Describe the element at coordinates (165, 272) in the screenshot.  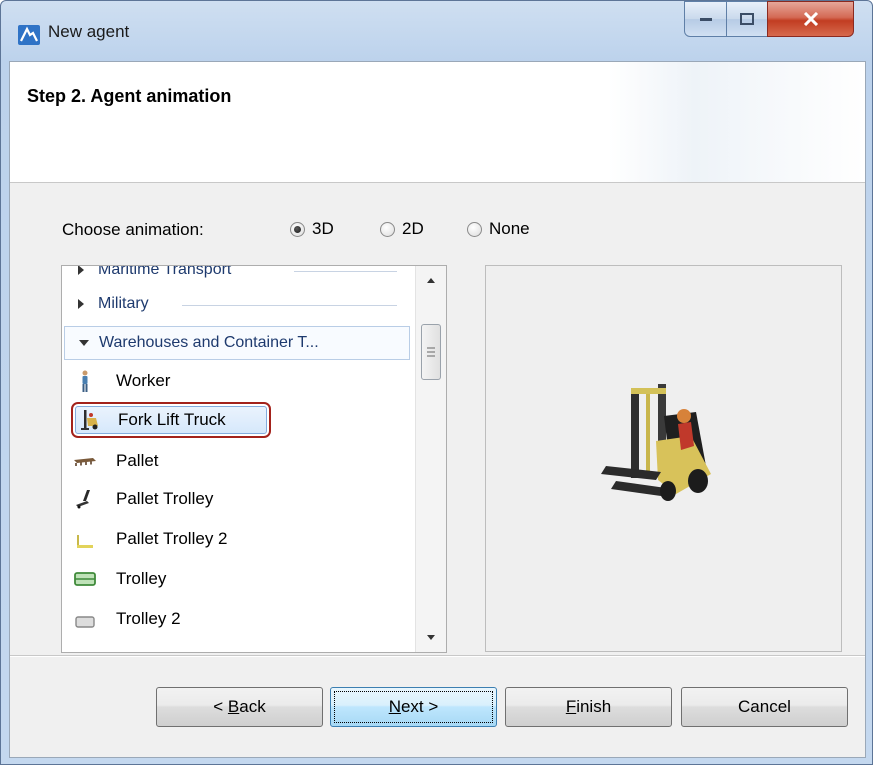
I see `category-label: Maritime Transport` at that location.